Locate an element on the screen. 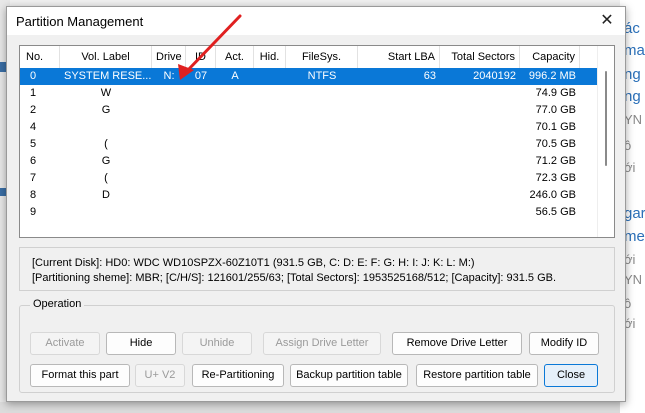 The height and width of the screenshot is (413, 645). column-header-id: ID is located at coordinates (201, 57).